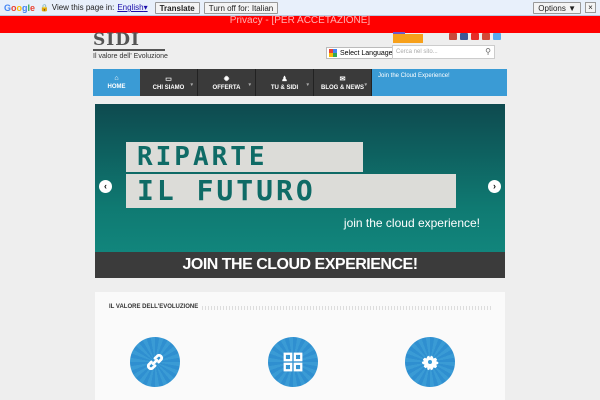  I want to click on nav-cloud-link: Join the Cloud Experience!, so click(439, 82).